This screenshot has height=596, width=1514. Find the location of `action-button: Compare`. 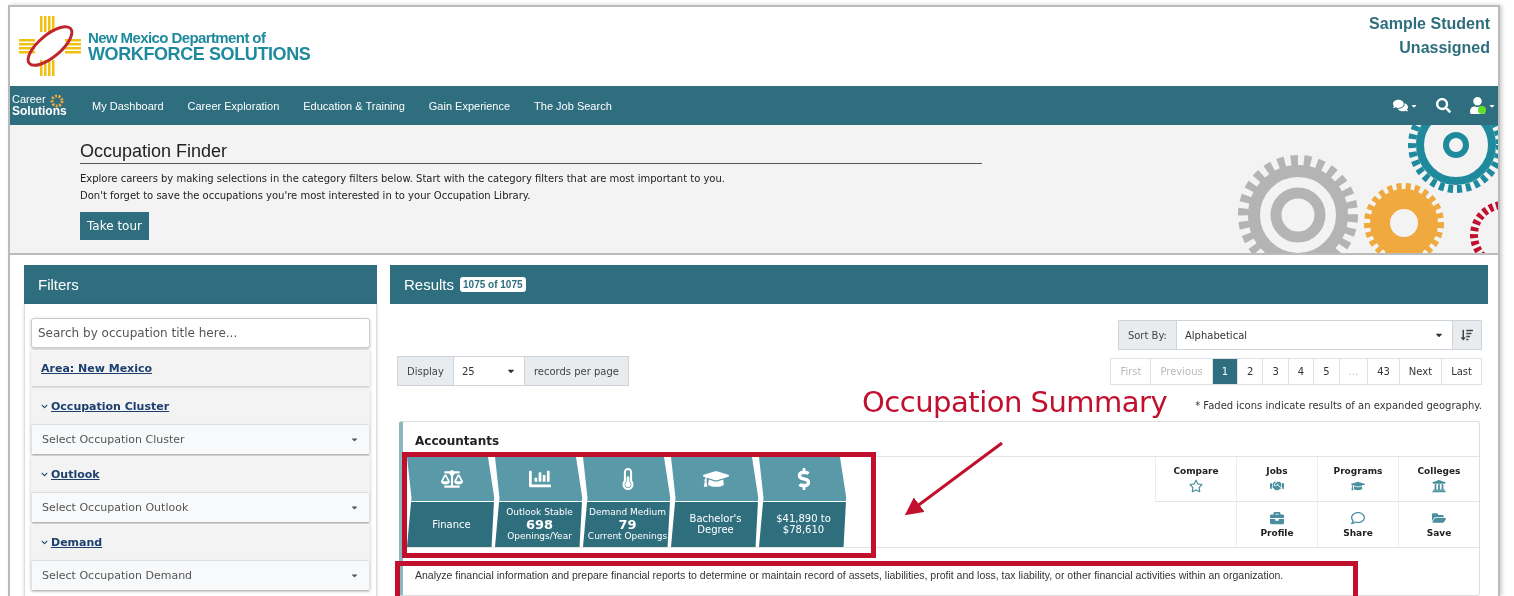

action-button: Compare is located at coordinates (1195, 479).